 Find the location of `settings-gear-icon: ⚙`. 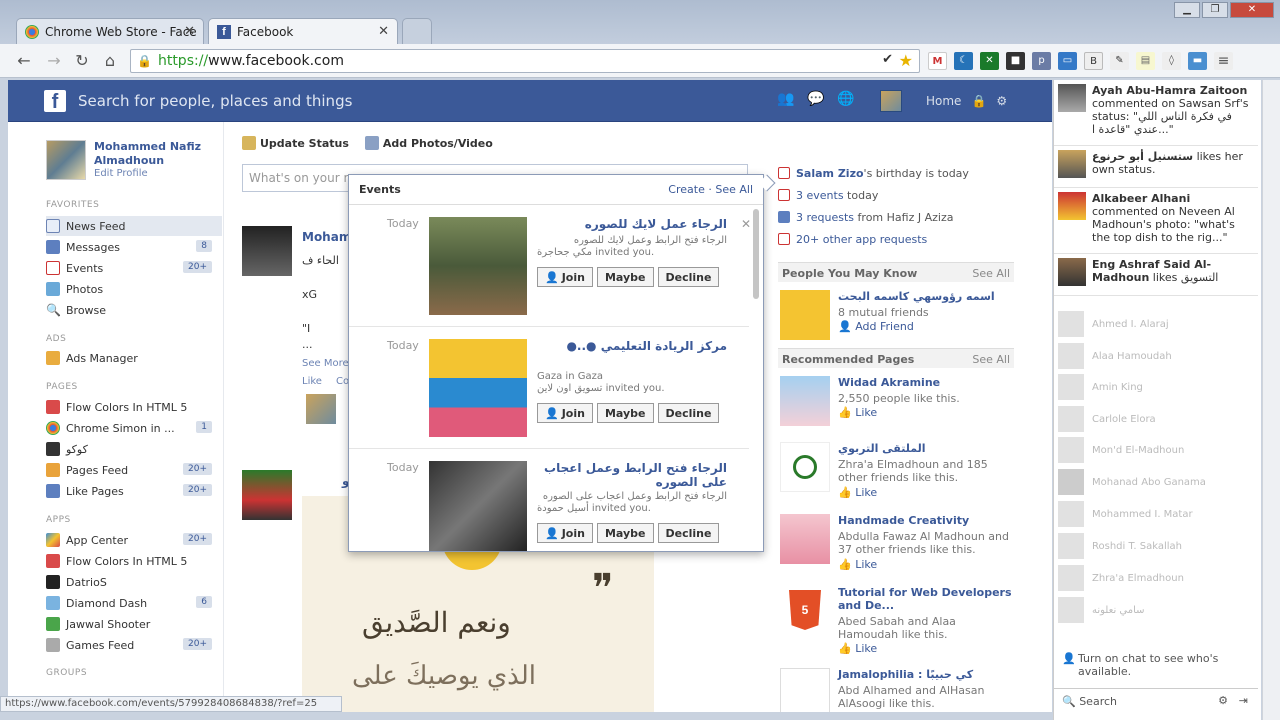

settings-gear-icon: ⚙ is located at coordinates (1001, 101).